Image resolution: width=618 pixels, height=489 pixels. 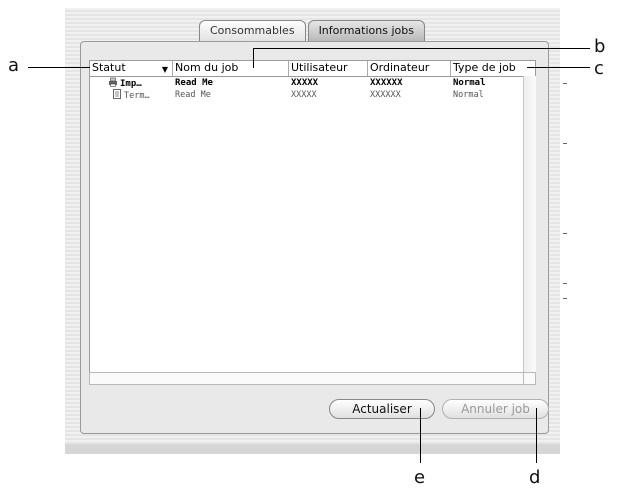 What do you see at coordinates (529, 378) in the screenshot?
I see `resize-corner` at bounding box center [529, 378].